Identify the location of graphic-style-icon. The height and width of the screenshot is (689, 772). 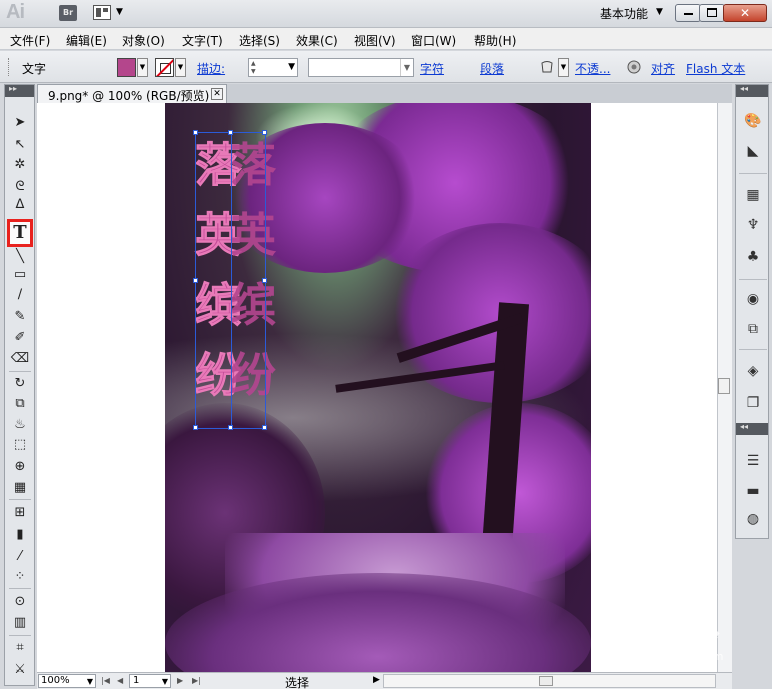
(547, 67).